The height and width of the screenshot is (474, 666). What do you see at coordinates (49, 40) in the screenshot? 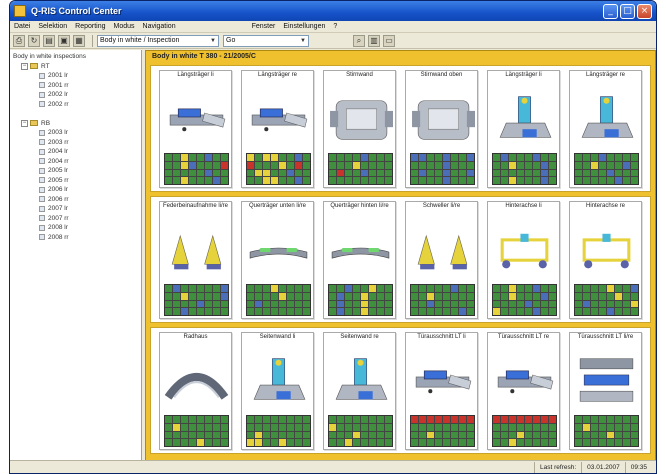
I see `chart-icon: ▤` at bounding box center [49, 40].